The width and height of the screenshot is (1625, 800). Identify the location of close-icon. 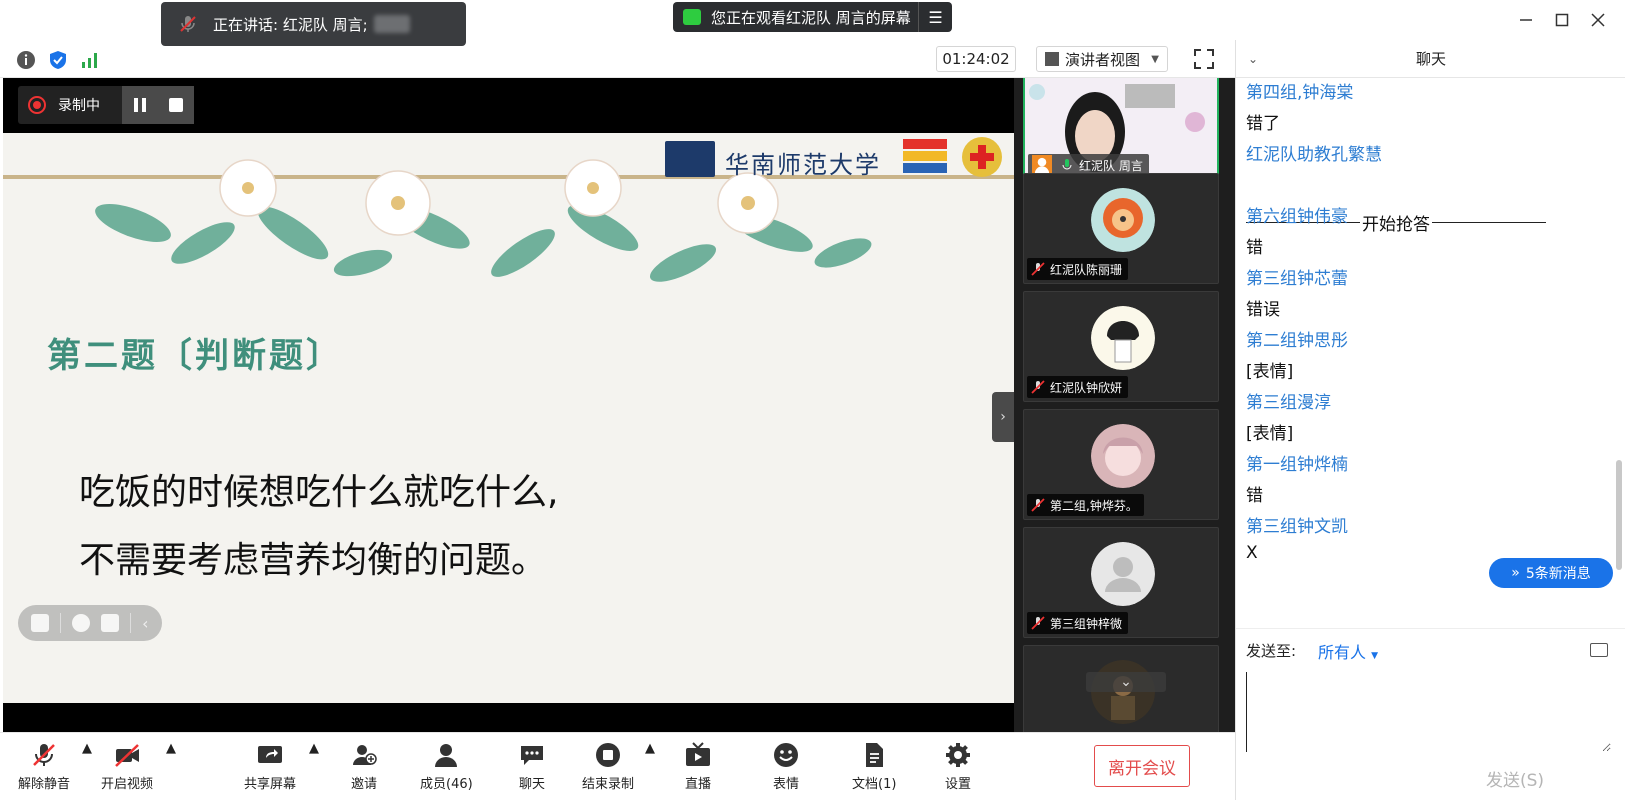
(1598, 20).